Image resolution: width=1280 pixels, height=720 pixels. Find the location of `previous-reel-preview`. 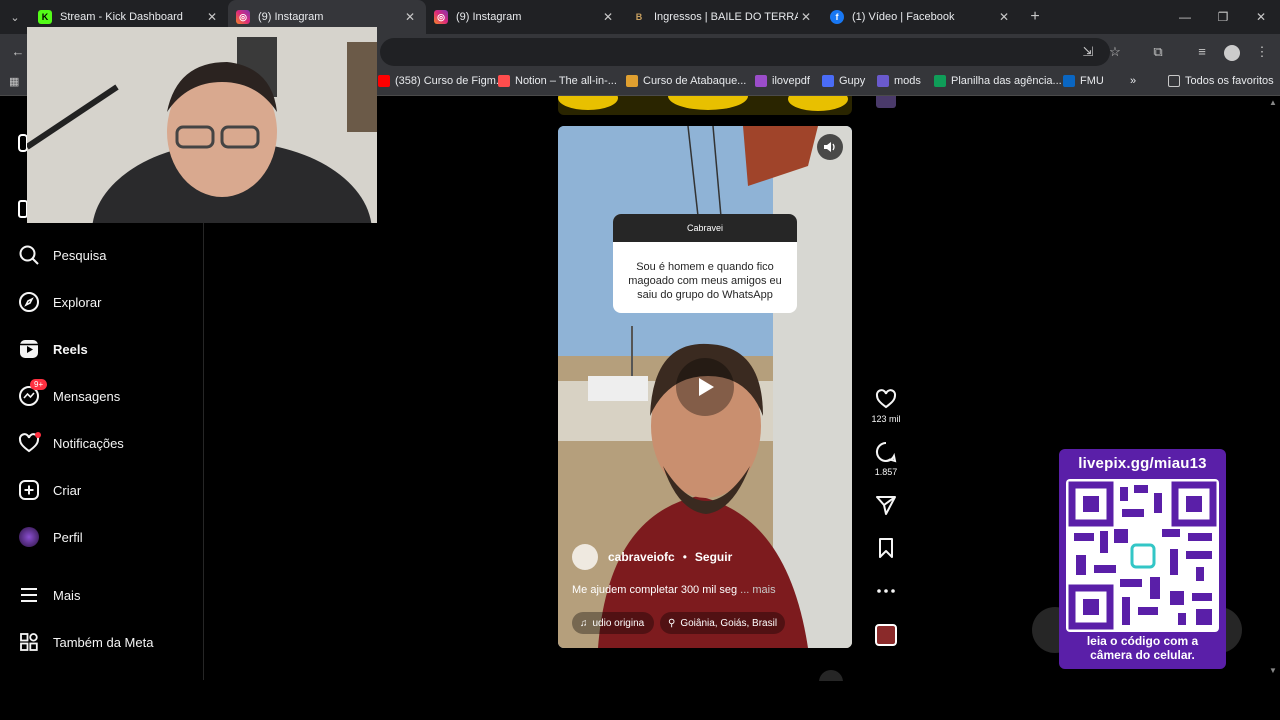

previous-reel-preview is located at coordinates (705, 105).